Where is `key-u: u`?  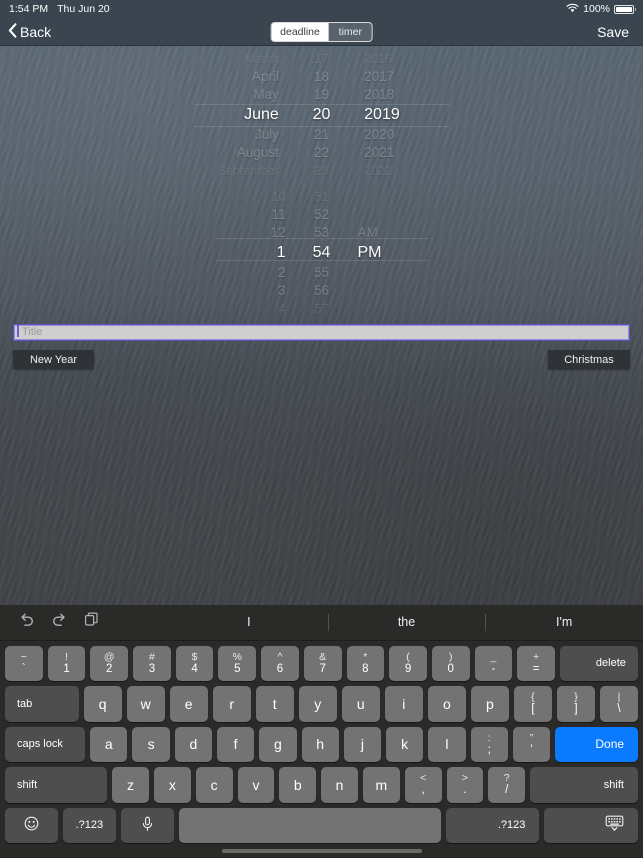 key-u: u is located at coordinates (360, 704).